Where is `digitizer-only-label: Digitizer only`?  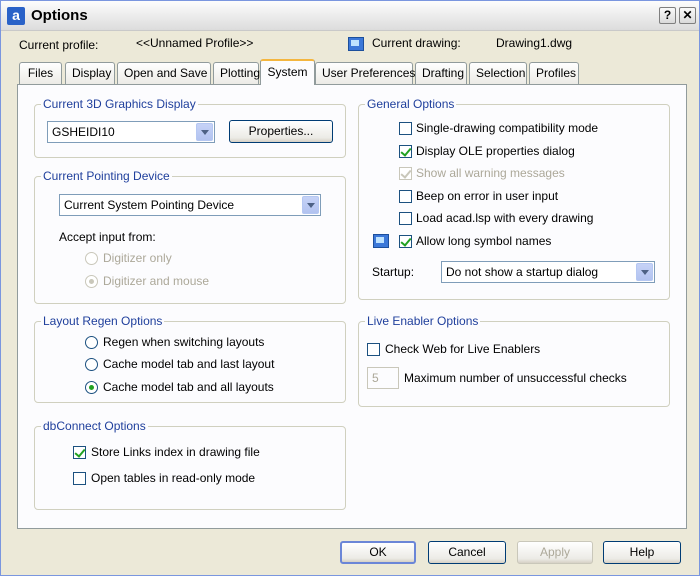
digitizer-only-label: Digitizer only is located at coordinates (137, 258).